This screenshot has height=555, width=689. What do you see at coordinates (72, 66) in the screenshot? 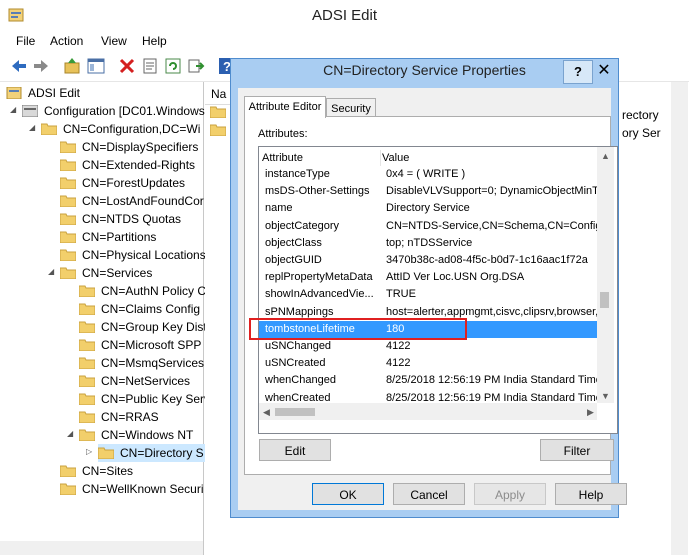
I see `up-folder-icon` at bounding box center [72, 66].